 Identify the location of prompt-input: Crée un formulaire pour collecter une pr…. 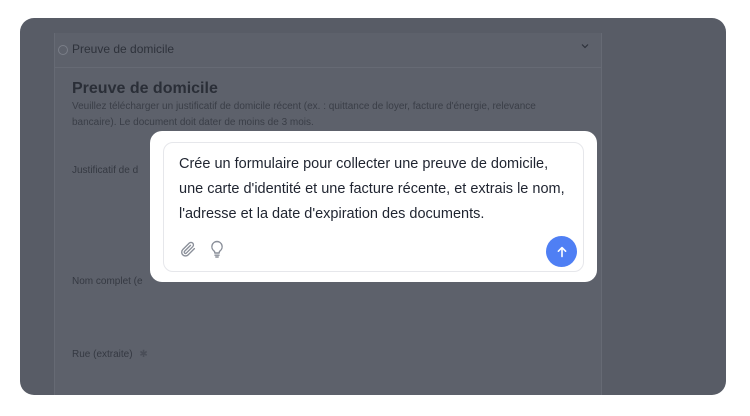
(376, 189).